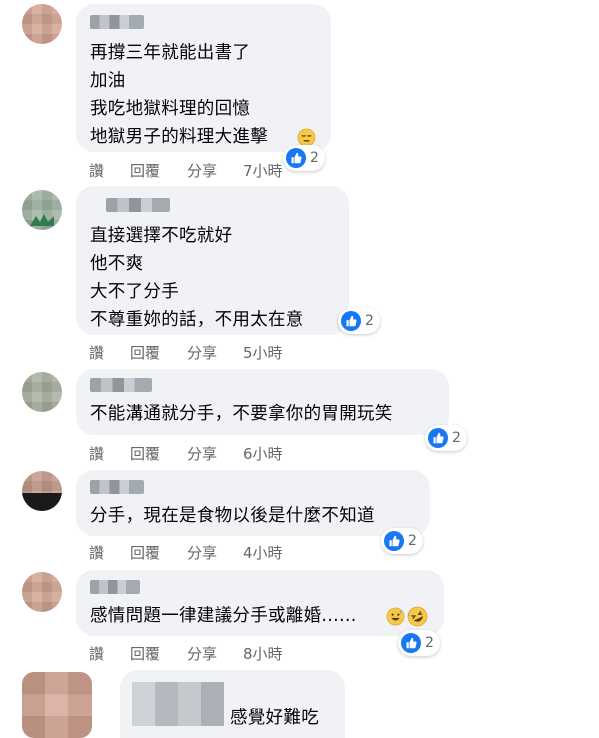 Image resolution: width=599 pixels, height=738 pixels. What do you see at coordinates (219, 352) in the screenshot?
I see `comment-actions: 讚 回覆 分享 5小時` at bounding box center [219, 352].